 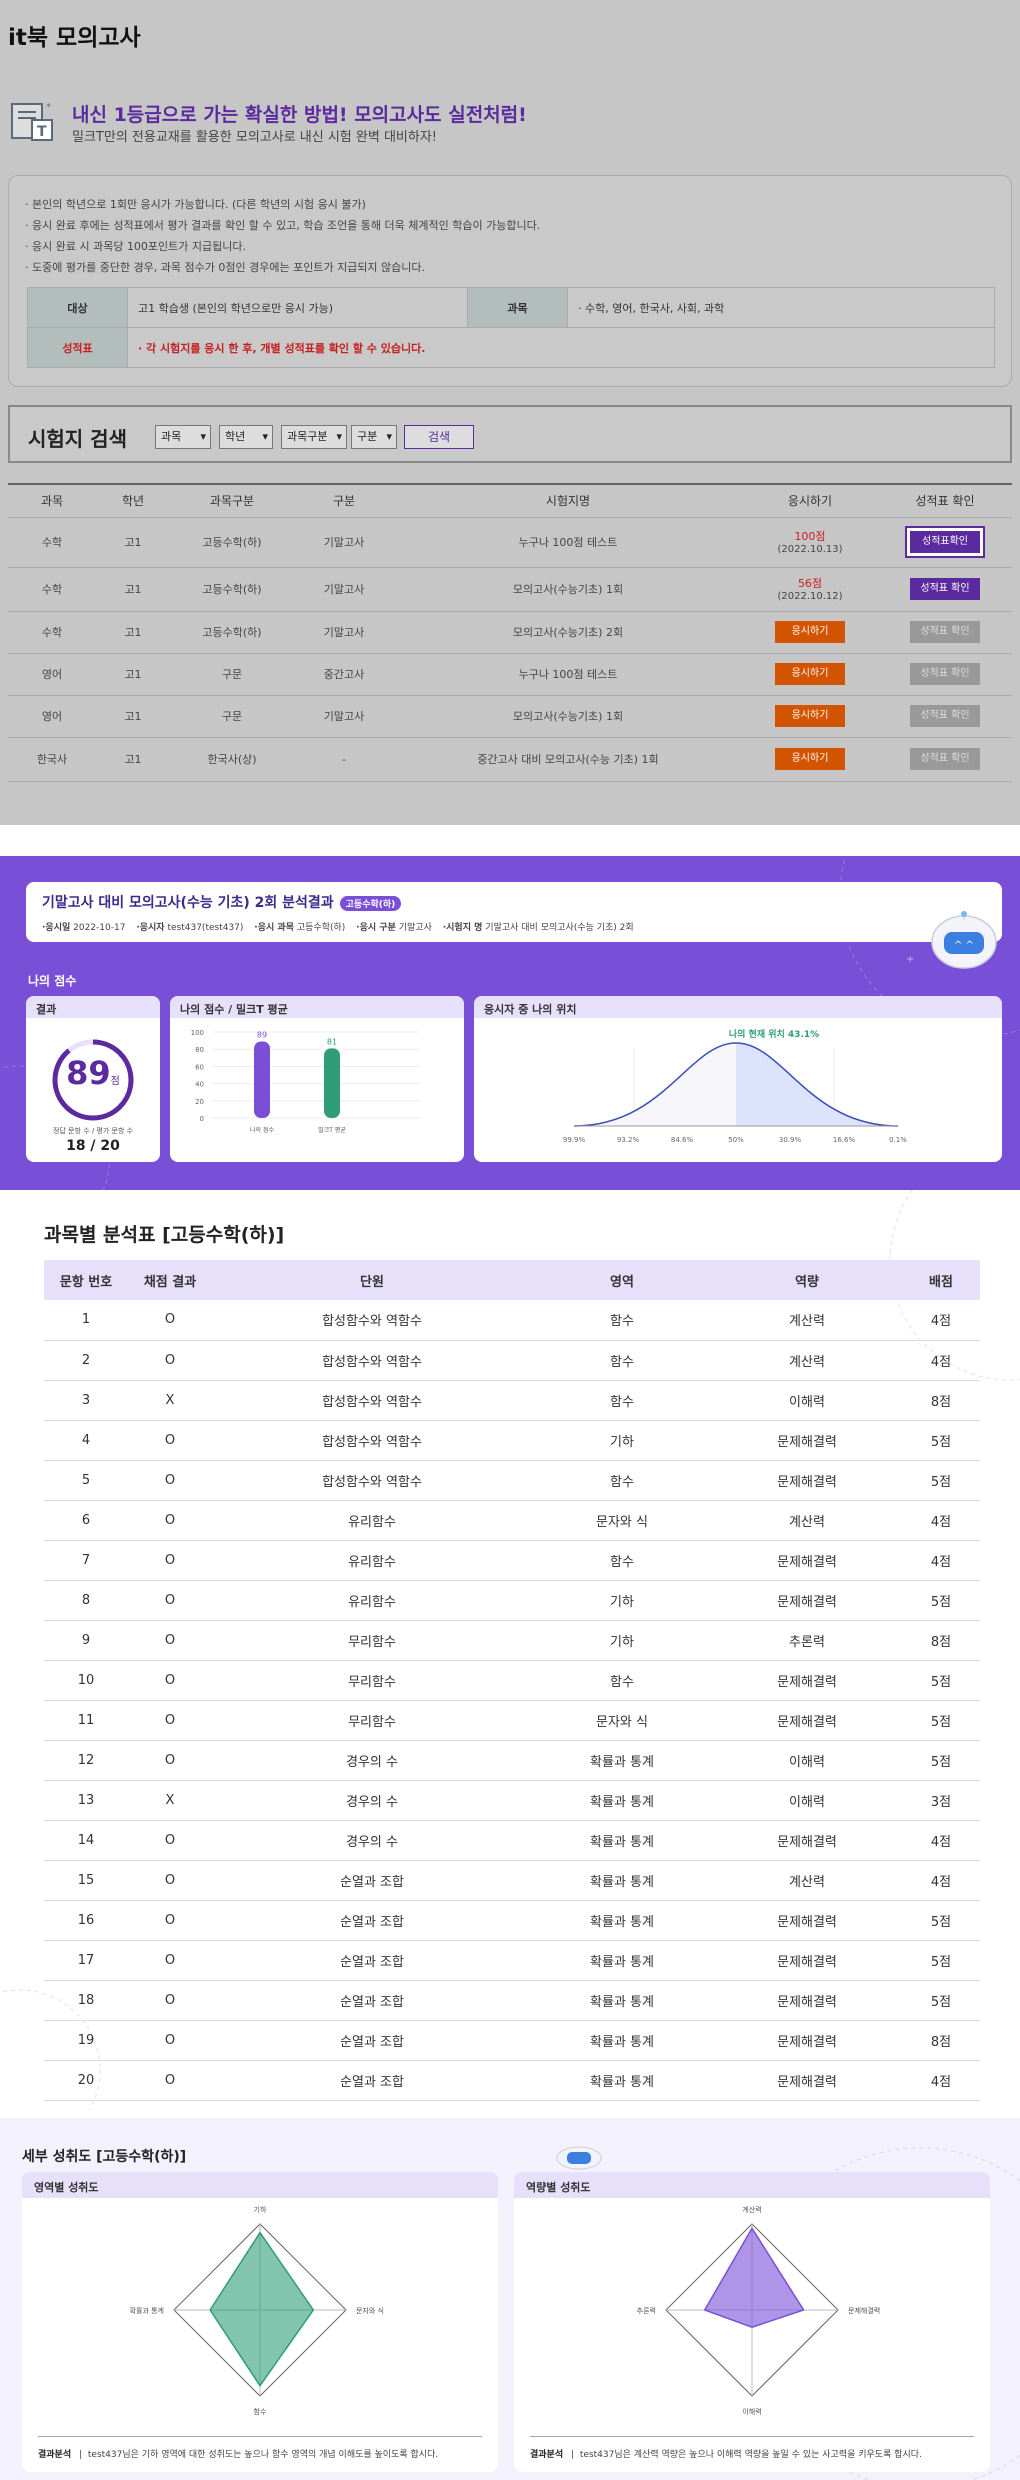 What do you see at coordinates (246, 437) in the screenshot?
I see `grade-select: 학년` at bounding box center [246, 437].